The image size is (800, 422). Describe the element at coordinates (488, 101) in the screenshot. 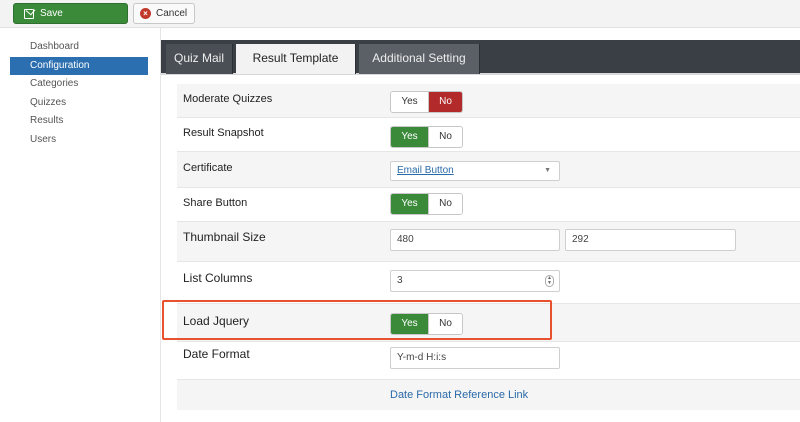

I see `row-moderate-quizzes: Moderate Quizzes` at that location.